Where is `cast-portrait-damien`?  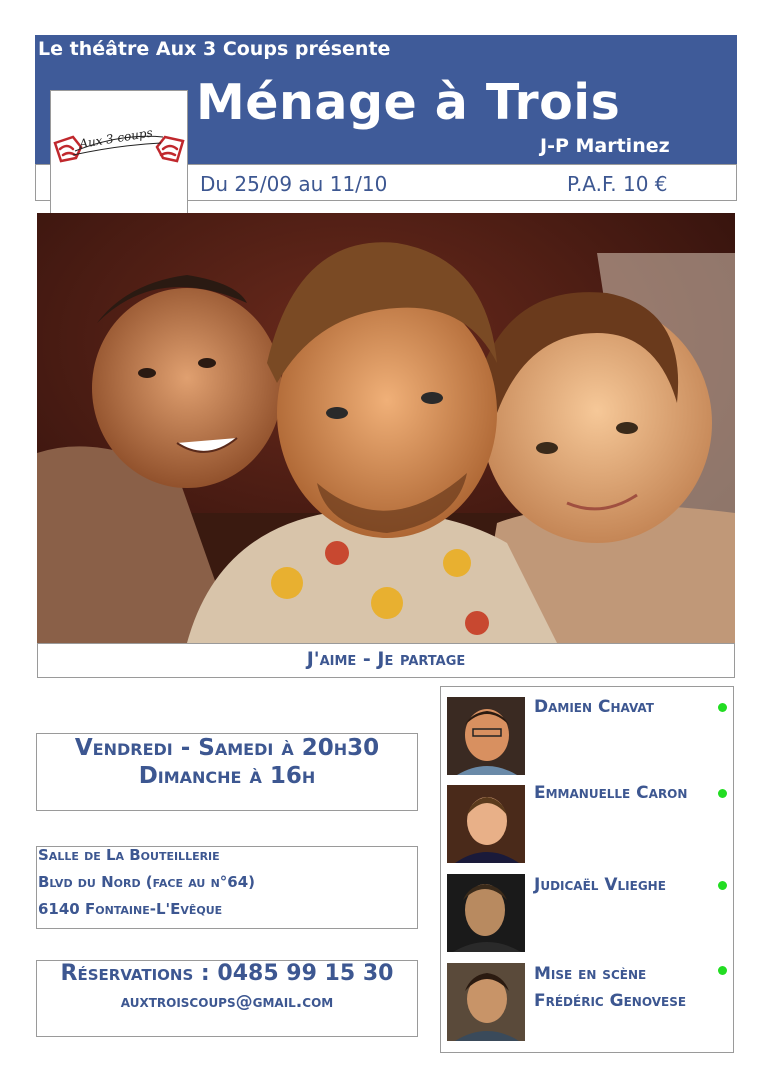
cast-portrait-damien is located at coordinates (486, 736).